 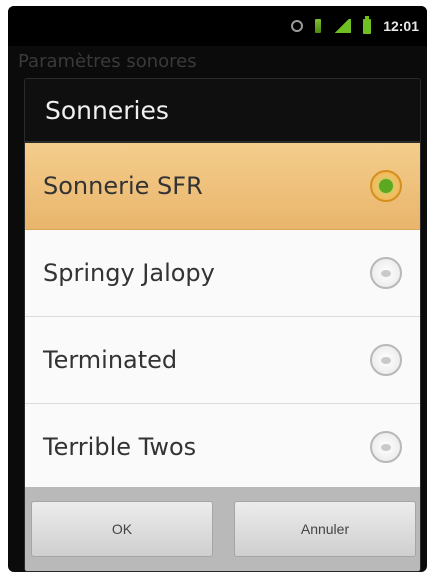 What do you see at coordinates (123, 186) in the screenshot?
I see `ringtone-option-label: Sonnerie SFR` at bounding box center [123, 186].